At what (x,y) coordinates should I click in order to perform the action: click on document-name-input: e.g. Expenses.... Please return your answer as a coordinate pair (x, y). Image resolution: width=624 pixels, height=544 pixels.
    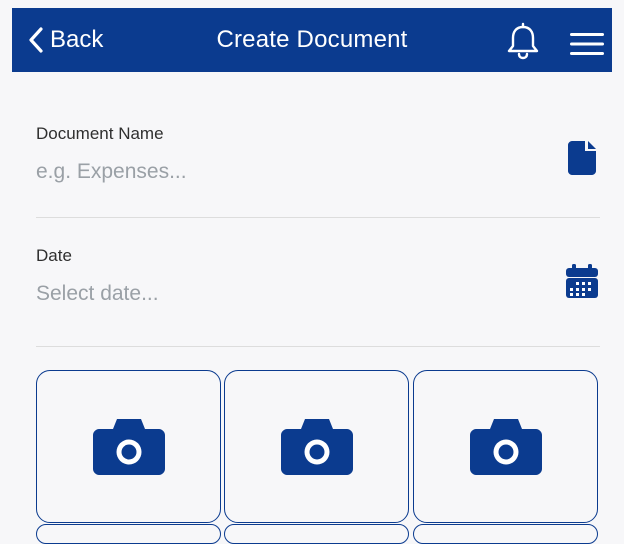
    Looking at the image, I should click on (318, 172).